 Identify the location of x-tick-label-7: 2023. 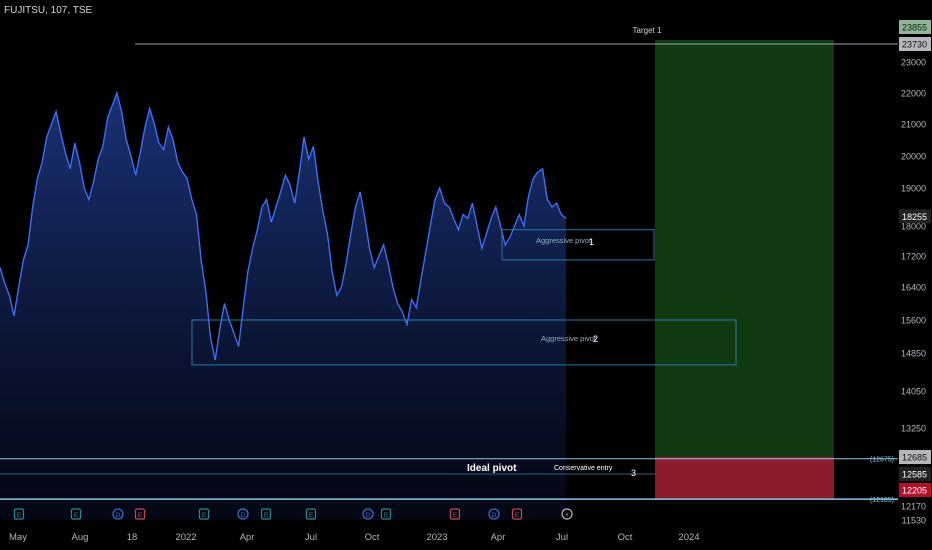
(436, 537).